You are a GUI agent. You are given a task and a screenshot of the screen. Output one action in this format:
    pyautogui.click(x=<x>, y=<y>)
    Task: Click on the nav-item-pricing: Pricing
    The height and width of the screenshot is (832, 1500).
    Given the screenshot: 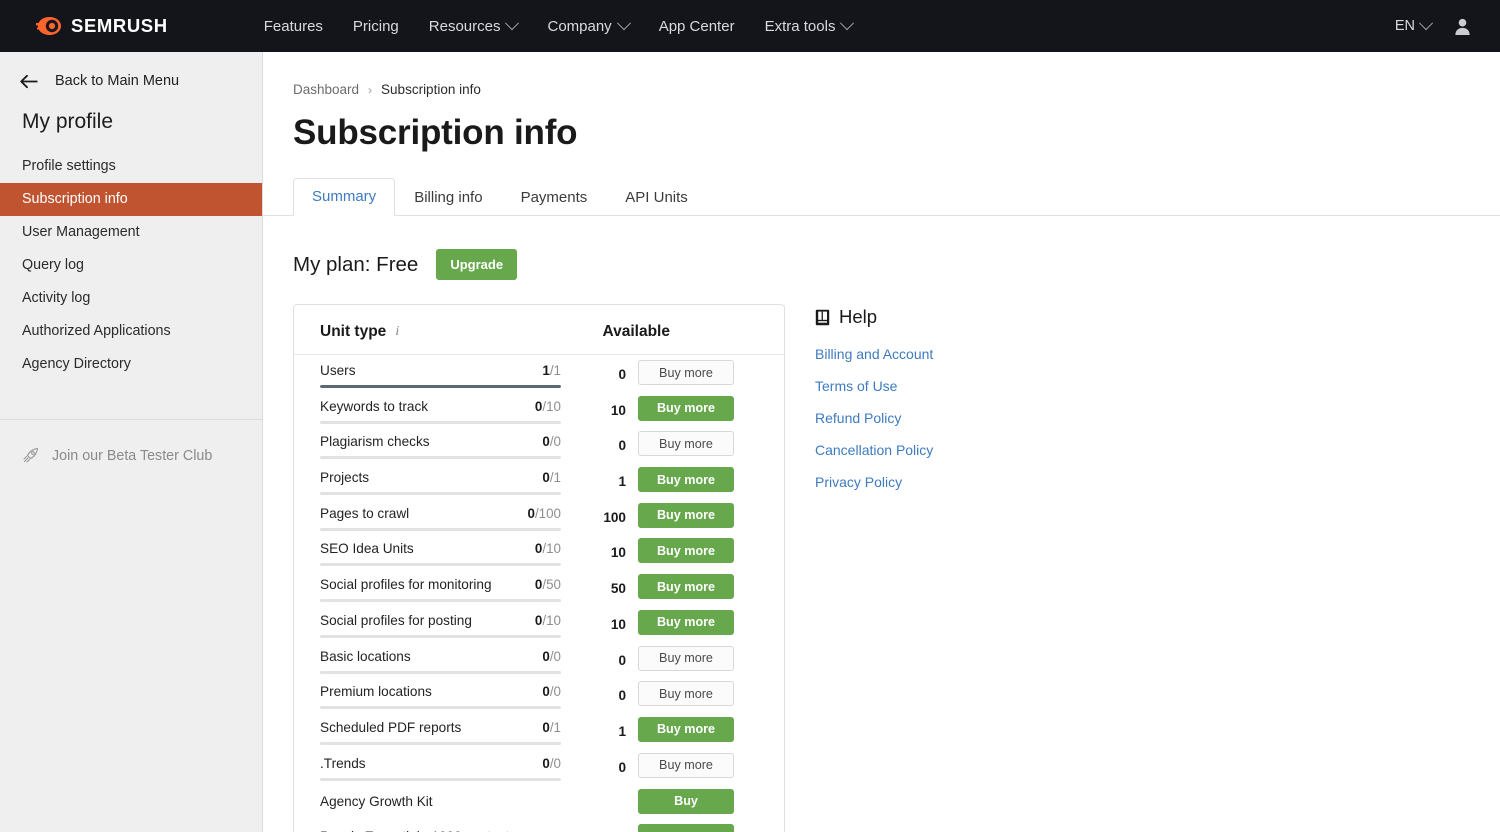 What is the action you would take?
    pyautogui.click(x=376, y=26)
    